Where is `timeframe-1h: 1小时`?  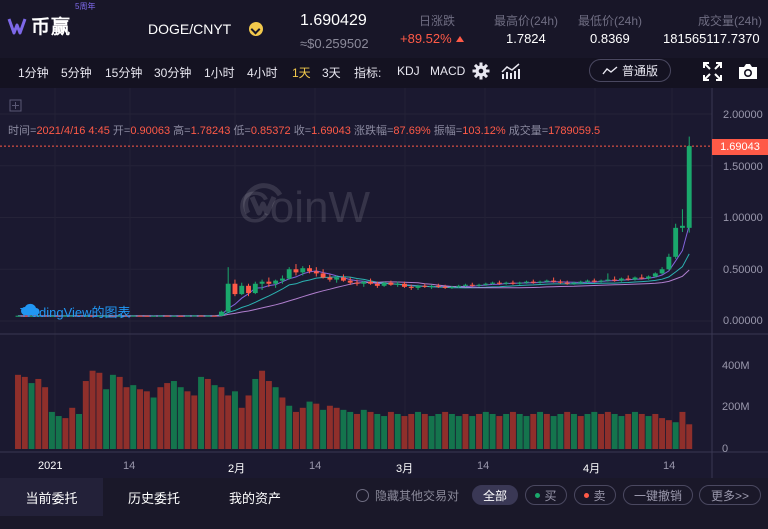 timeframe-1h: 1小时 is located at coordinates (219, 72).